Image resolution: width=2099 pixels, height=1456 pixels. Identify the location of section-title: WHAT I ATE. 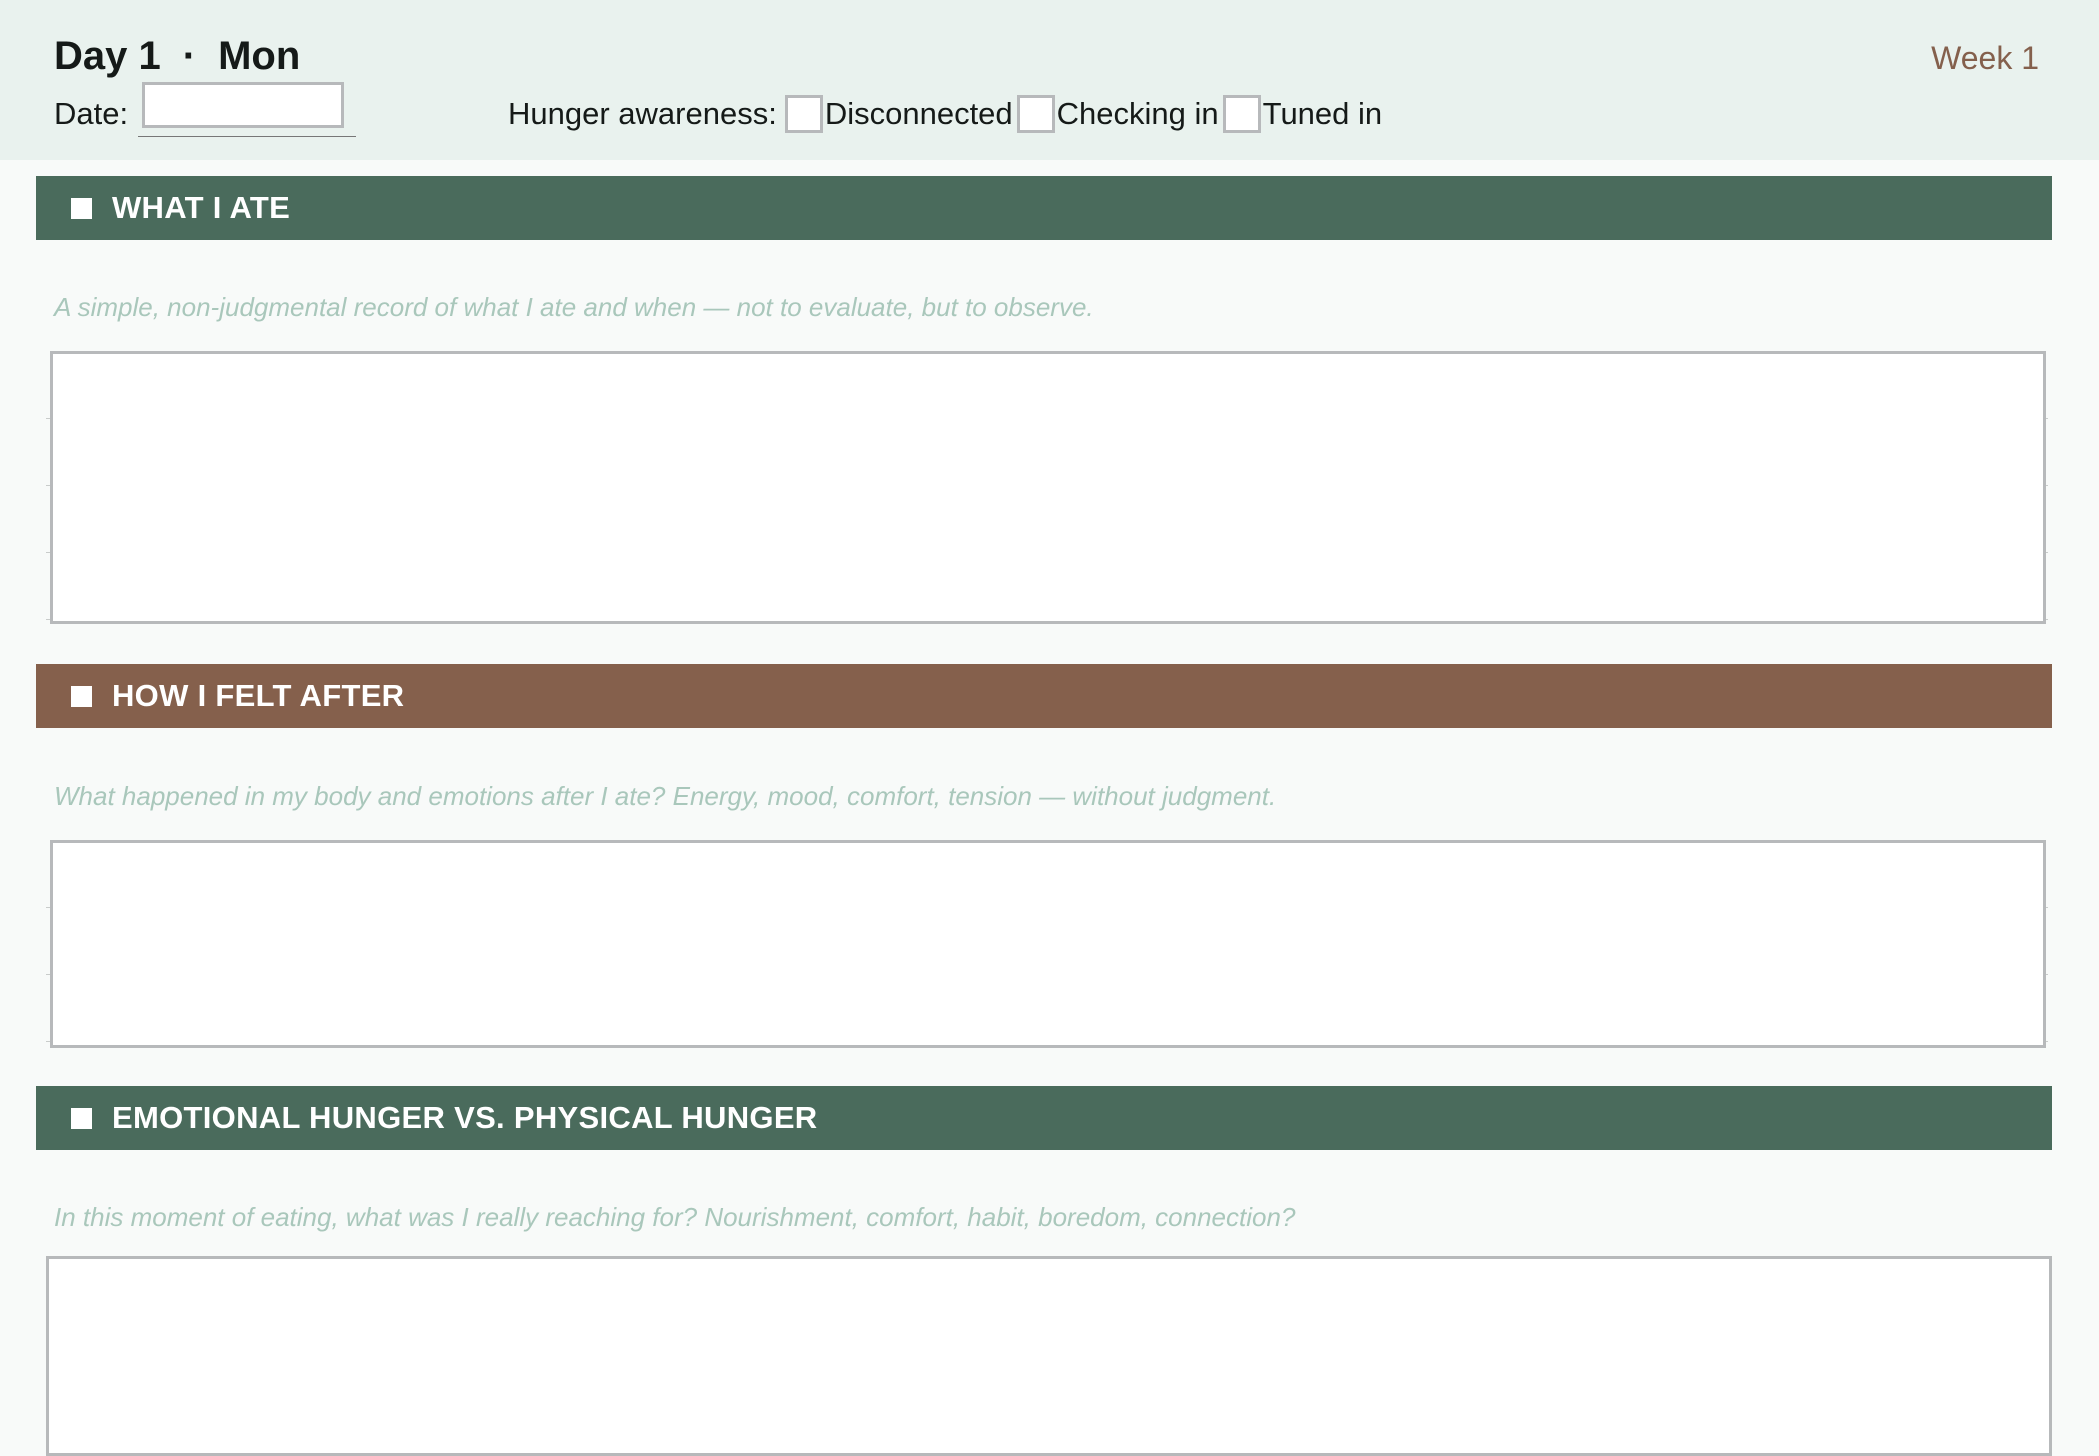
(201, 207).